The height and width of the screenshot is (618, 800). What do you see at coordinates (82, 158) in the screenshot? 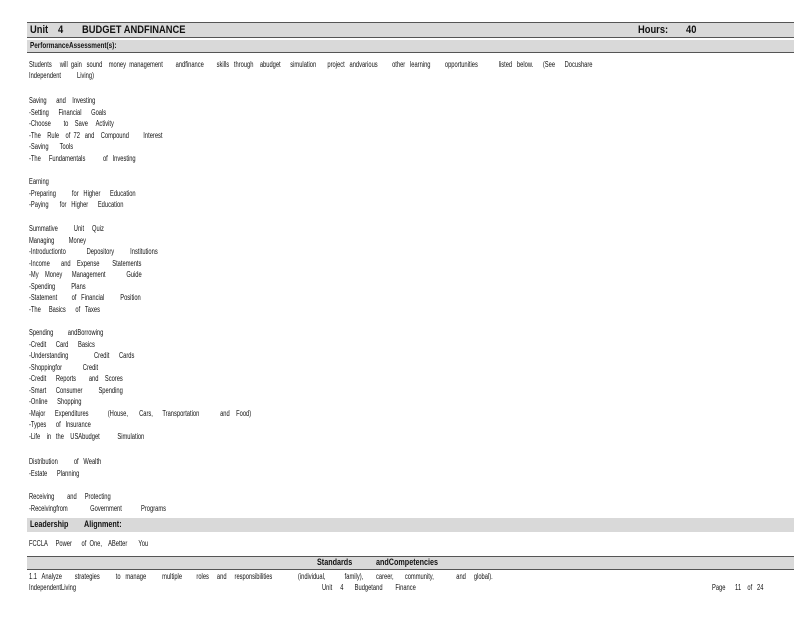
I see `list-item: -The Fundamentals of Investing` at bounding box center [82, 158].